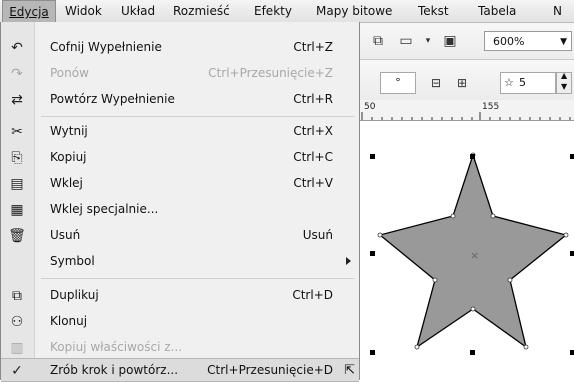 The width and height of the screenshot is (574, 382). I want to click on menu-item-cut: ✂ Wytnij Ctrl+X, so click(180, 132).